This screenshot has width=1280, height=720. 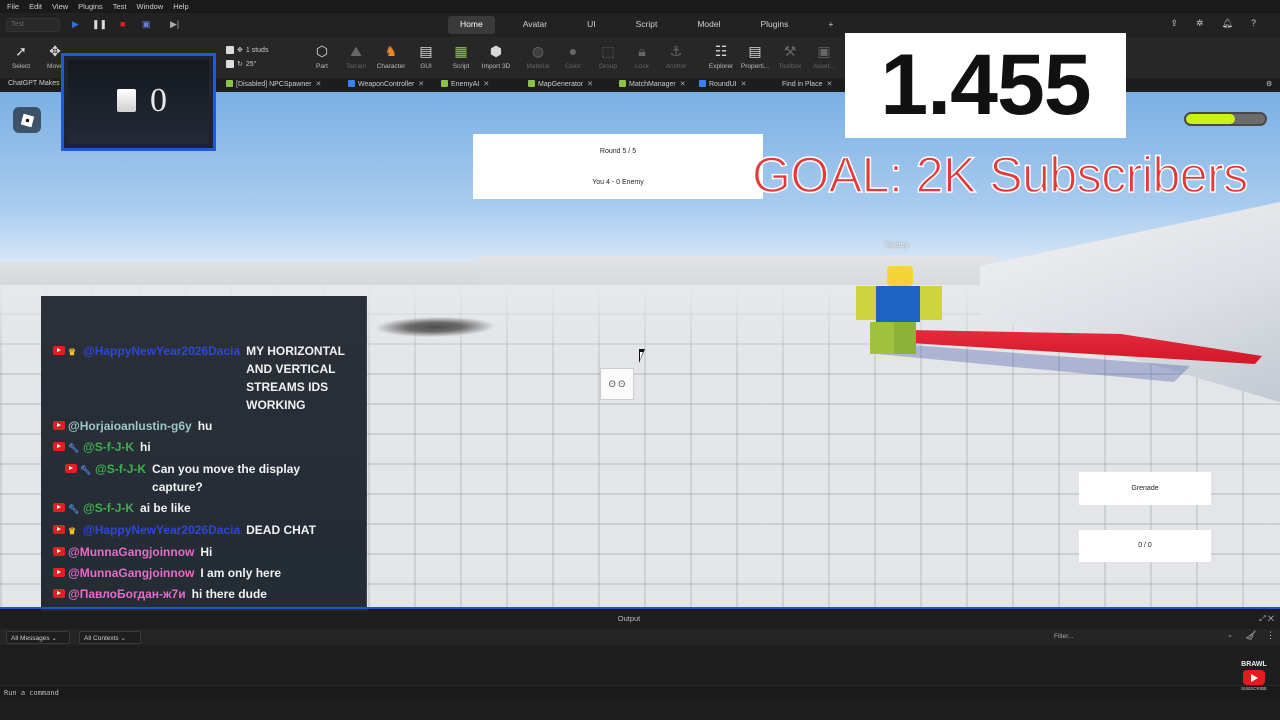 I want to click on subscribe-watermark: BRAWL SUBSCRIBE, so click(x=1254, y=681).